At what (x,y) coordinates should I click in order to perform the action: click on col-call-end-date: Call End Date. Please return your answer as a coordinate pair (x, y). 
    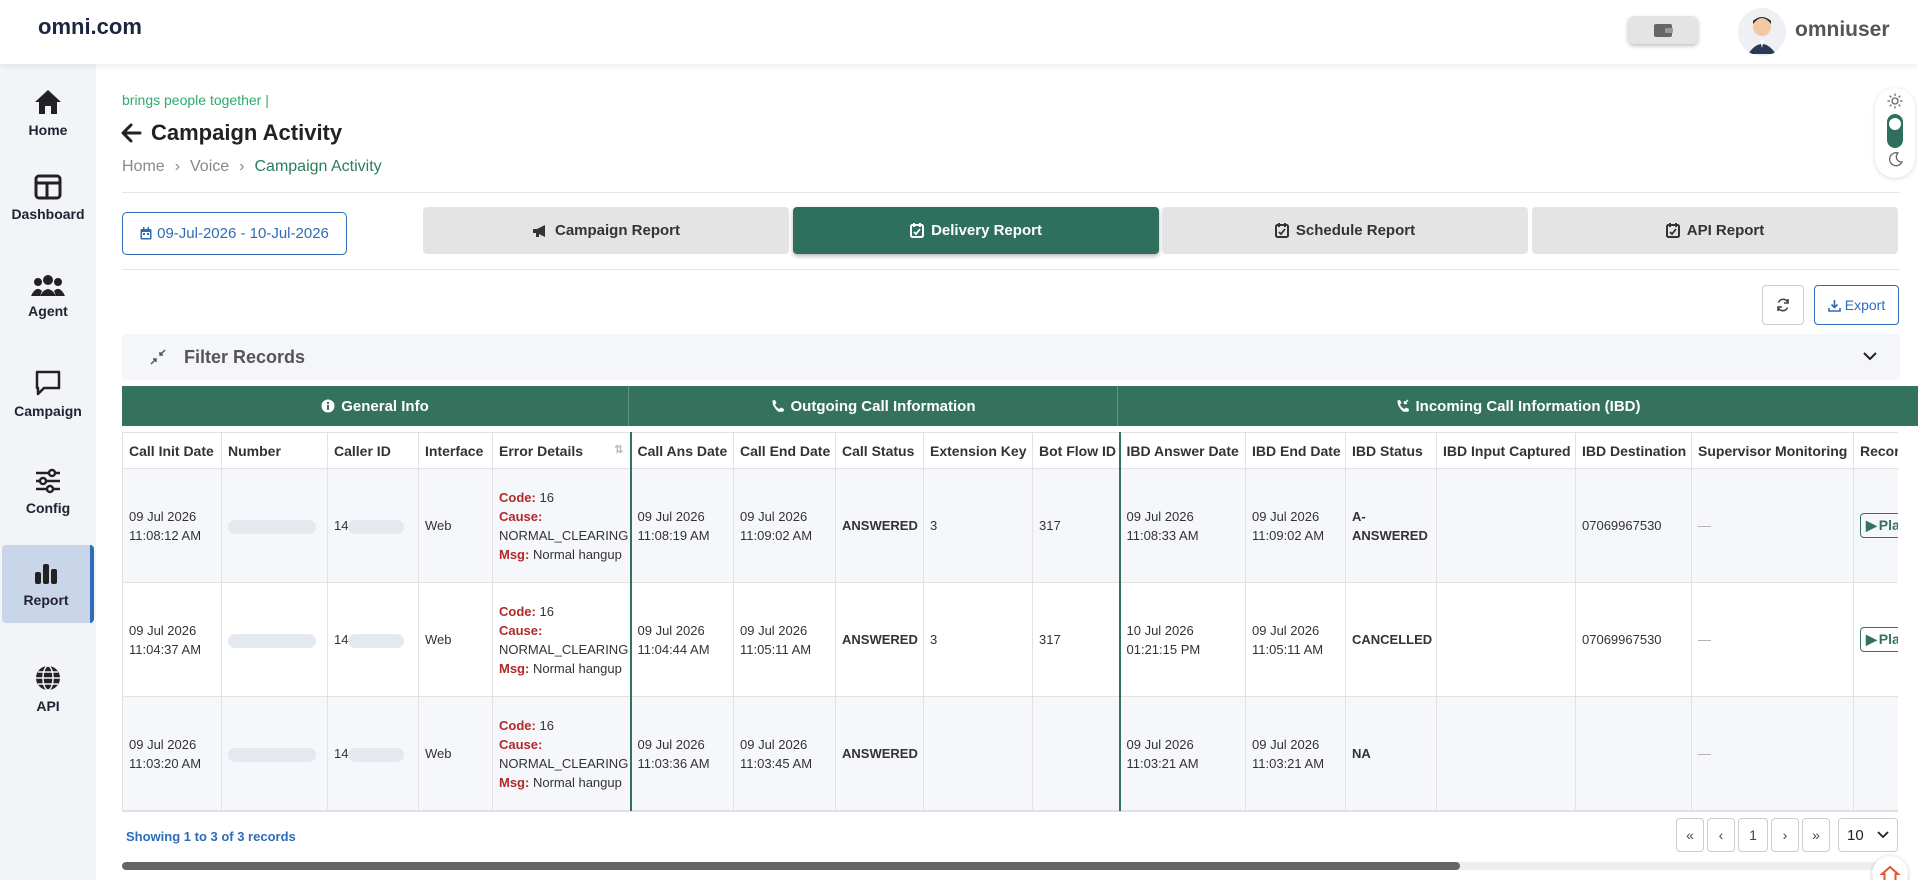
    Looking at the image, I should click on (784, 450).